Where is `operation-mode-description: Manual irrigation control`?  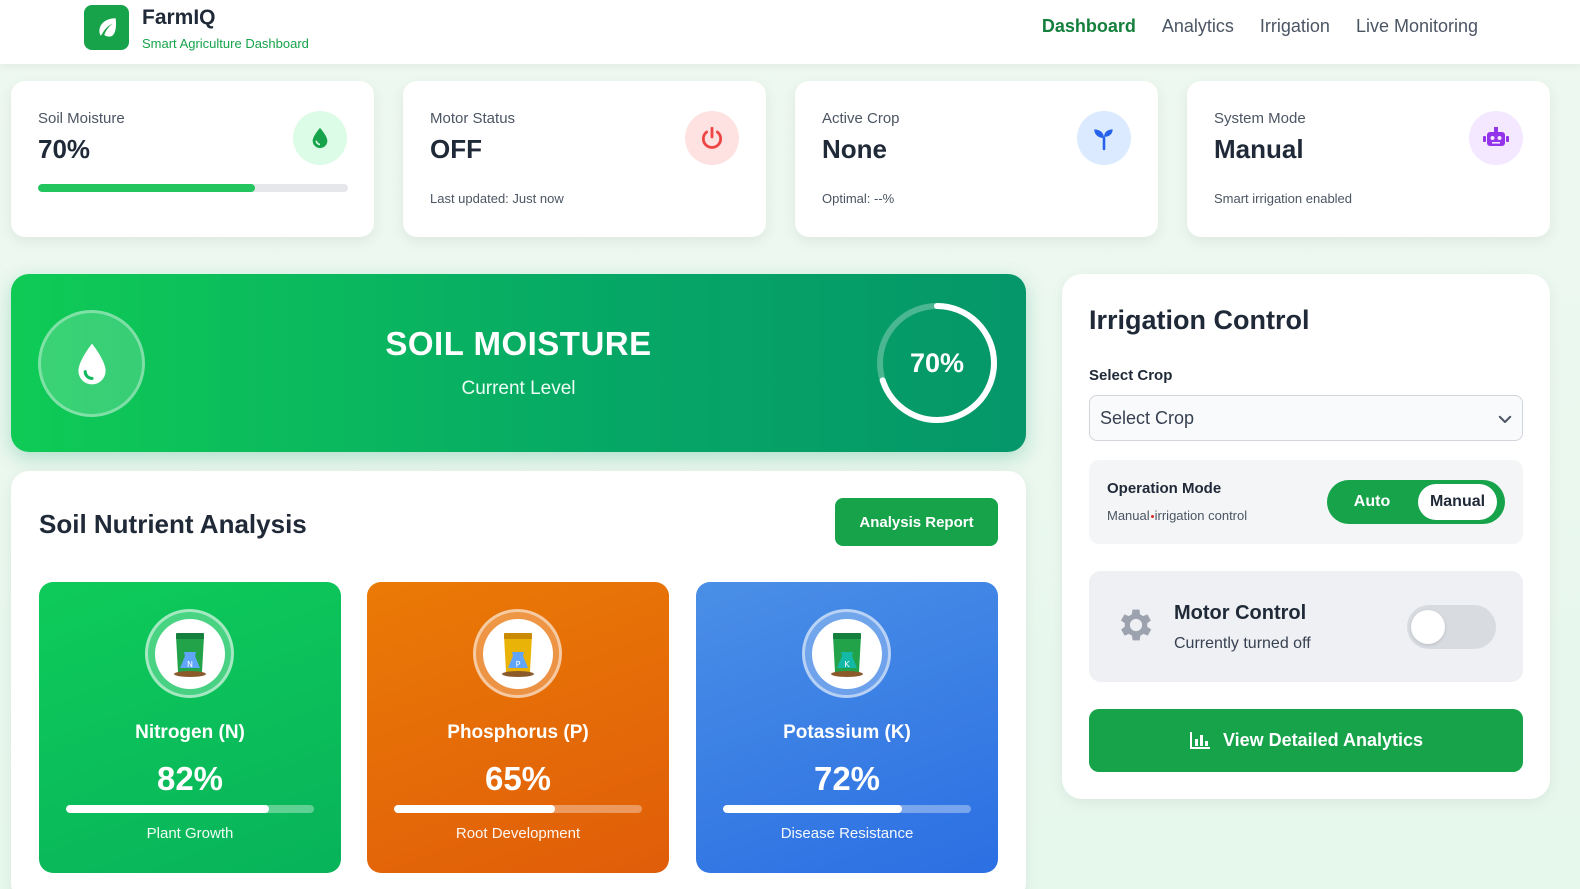 operation-mode-description: Manual irrigation control is located at coordinates (1177, 515).